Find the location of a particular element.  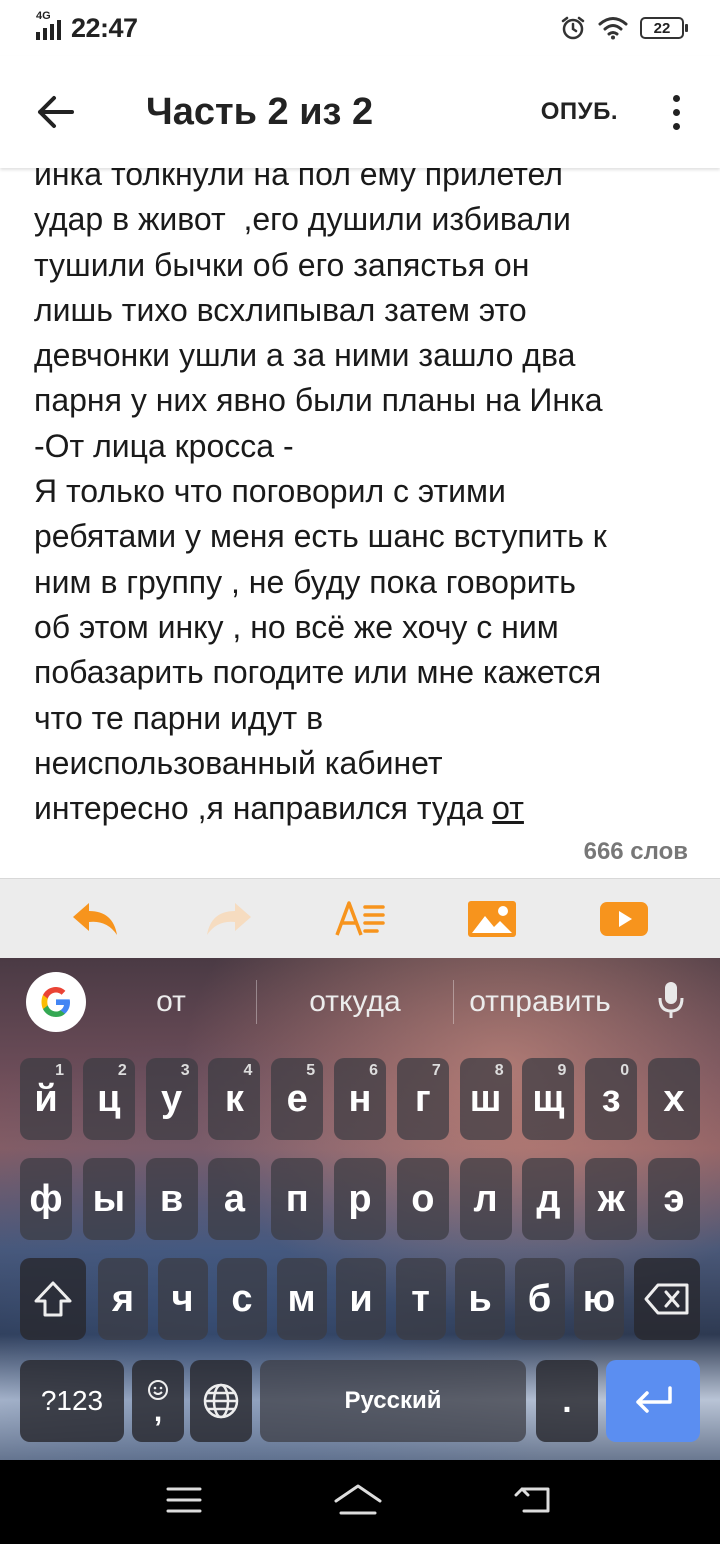

key: а is located at coordinates (234, 1199).